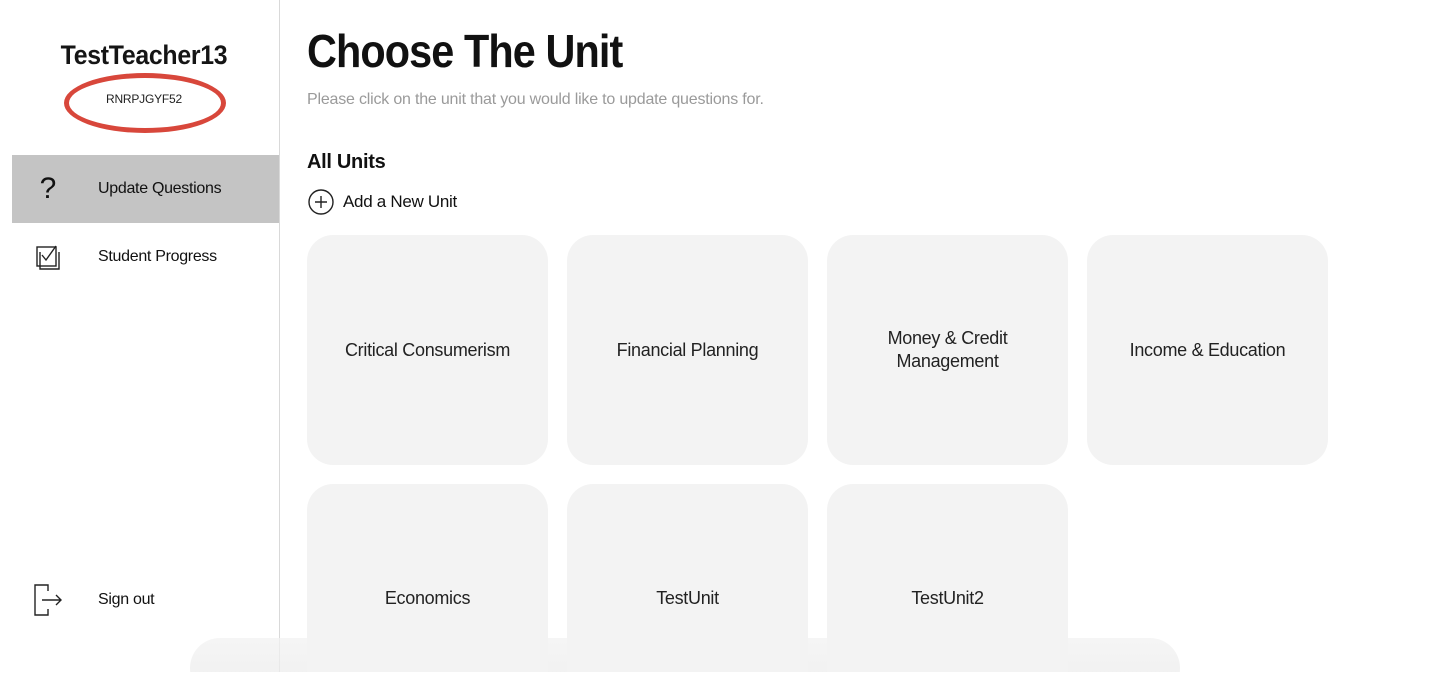 This screenshot has height=680, width=1442. Describe the element at coordinates (687, 597) in the screenshot. I see `unit-card-label: TestUnit` at that location.